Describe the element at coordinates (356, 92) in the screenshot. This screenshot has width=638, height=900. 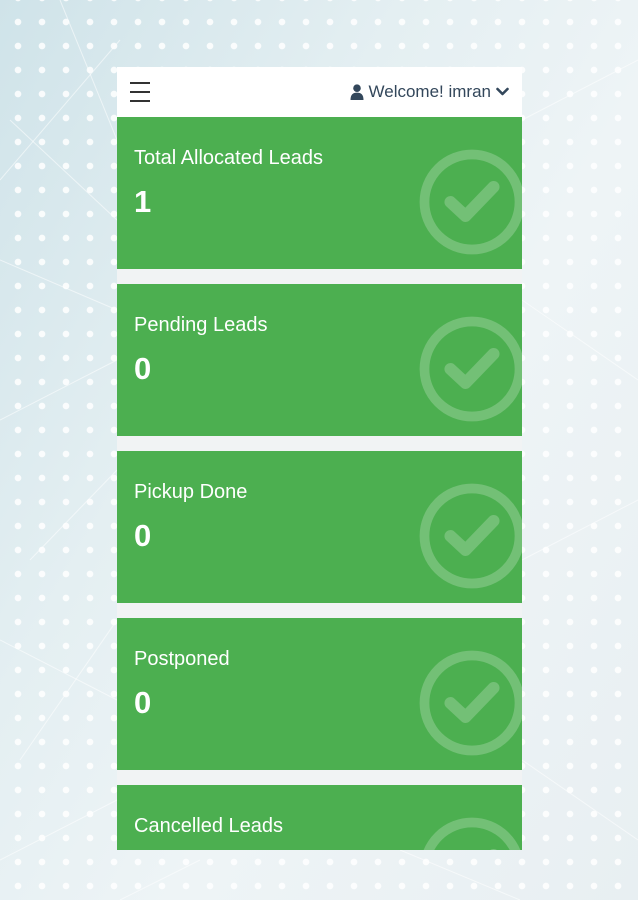
I see `user-icon` at that location.